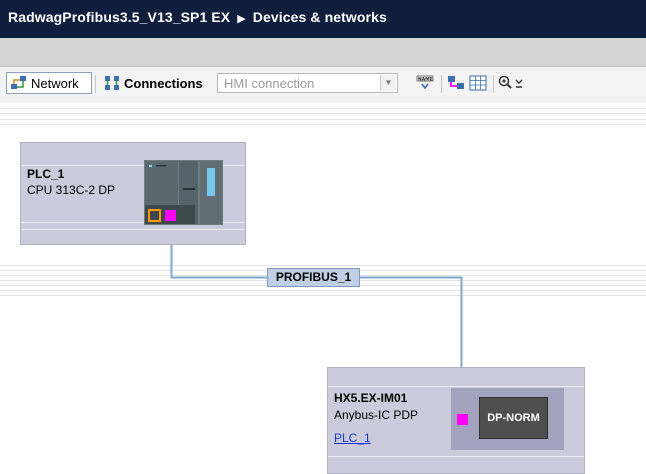 Image resolution: width=646 pixels, height=474 pixels. Describe the element at coordinates (388, 83) in the screenshot. I see `dropdown-arrow-icon: ▼` at that location.